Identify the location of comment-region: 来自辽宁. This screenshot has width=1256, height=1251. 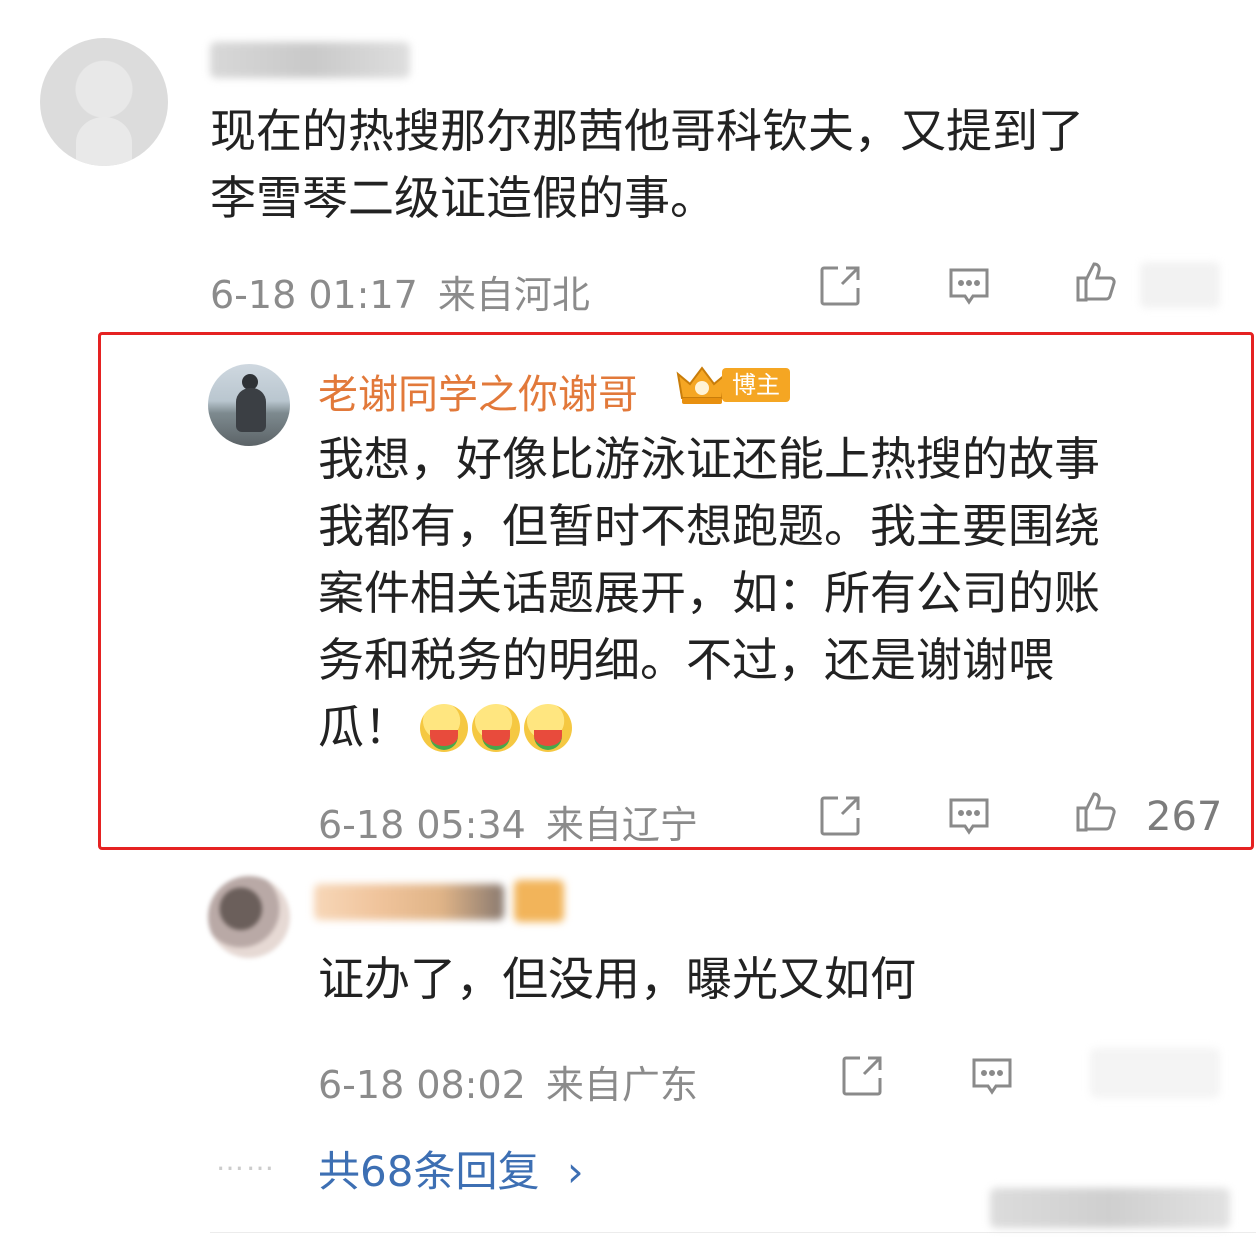
(621, 825).